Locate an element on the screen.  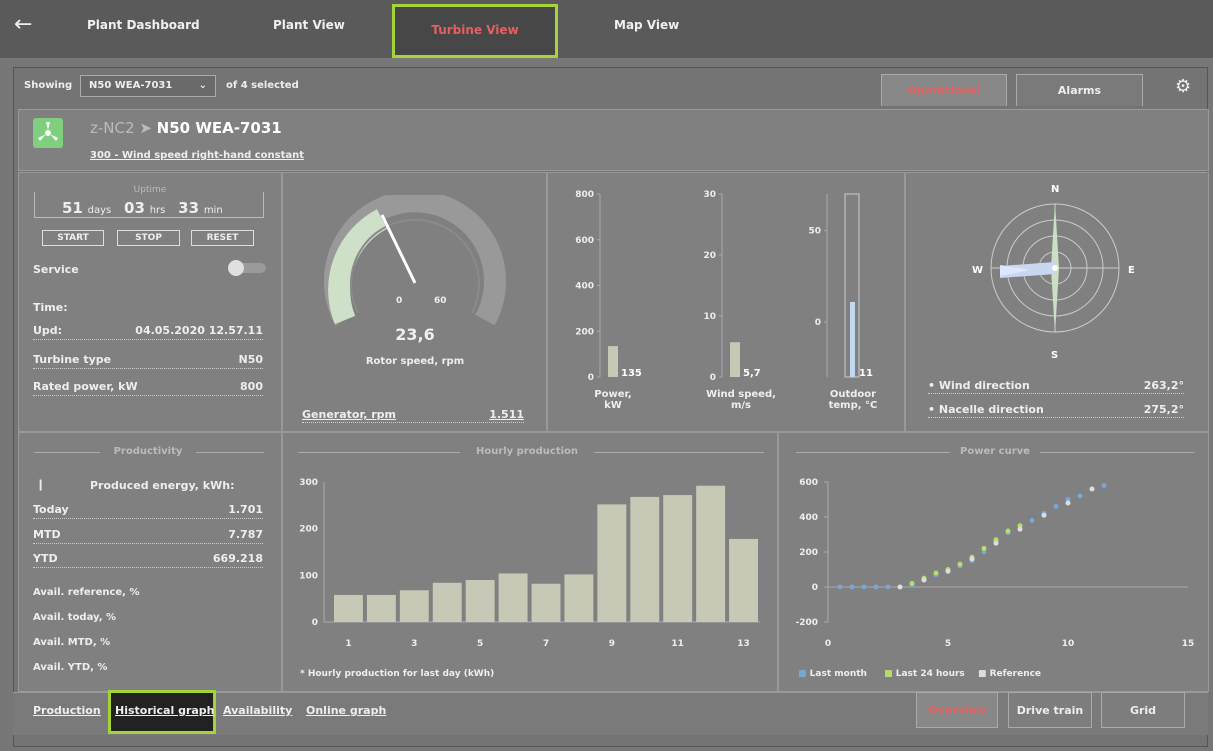
productivity-title: Productivity is located at coordinates (148, 451).